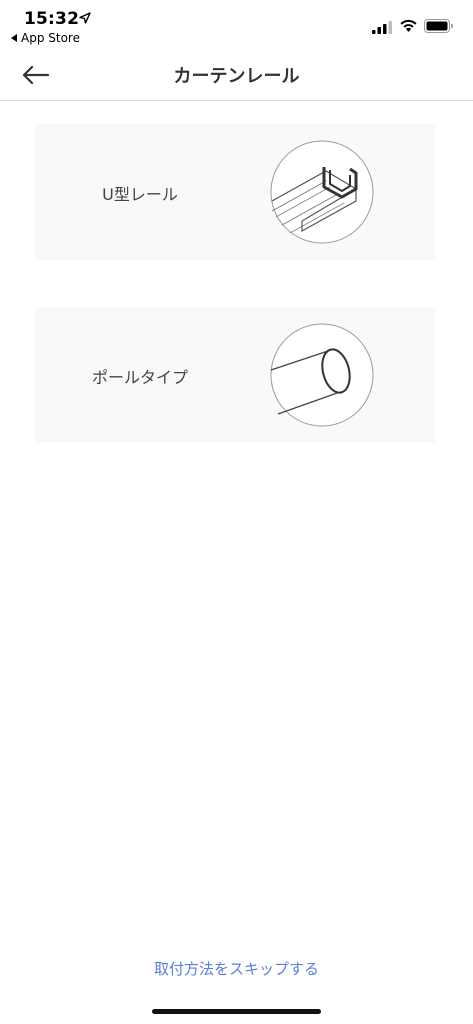  Describe the element at coordinates (85, 18) in the screenshot. I see `location-arrow-icon` at that location.